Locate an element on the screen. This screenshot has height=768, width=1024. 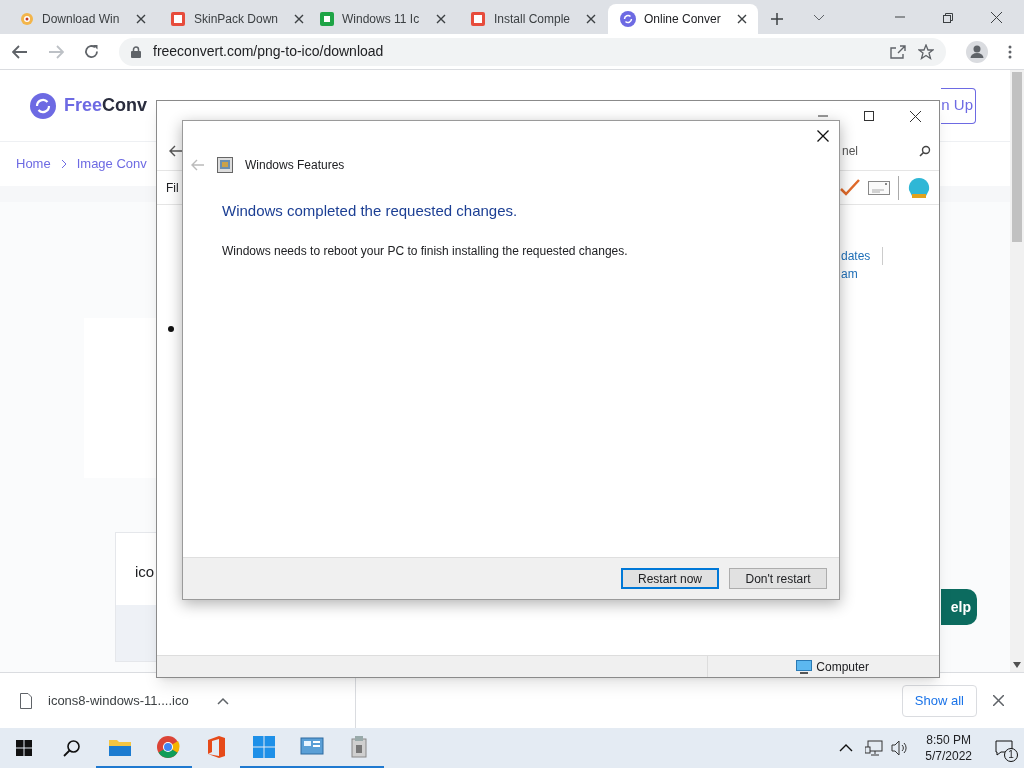
file-icon is located at coordinates (26, 700).